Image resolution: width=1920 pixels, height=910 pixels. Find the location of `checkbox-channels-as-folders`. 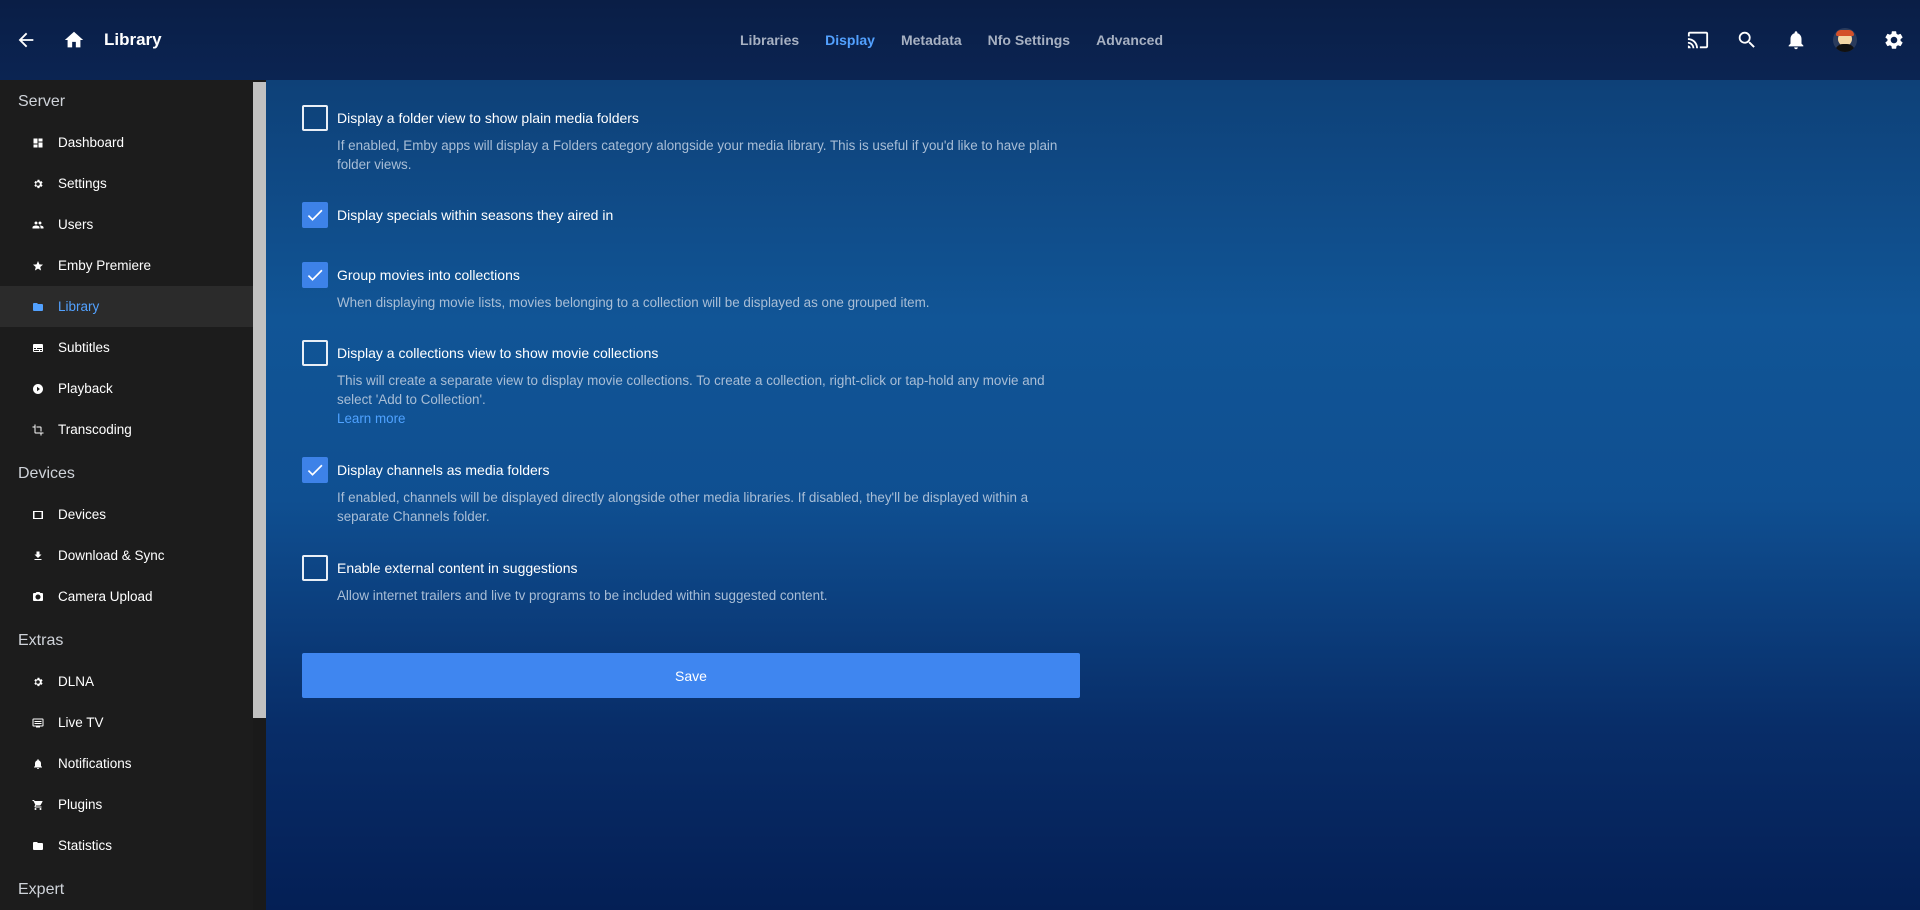

checkbox-channels-as-folders is located at coordinates (315, 470).